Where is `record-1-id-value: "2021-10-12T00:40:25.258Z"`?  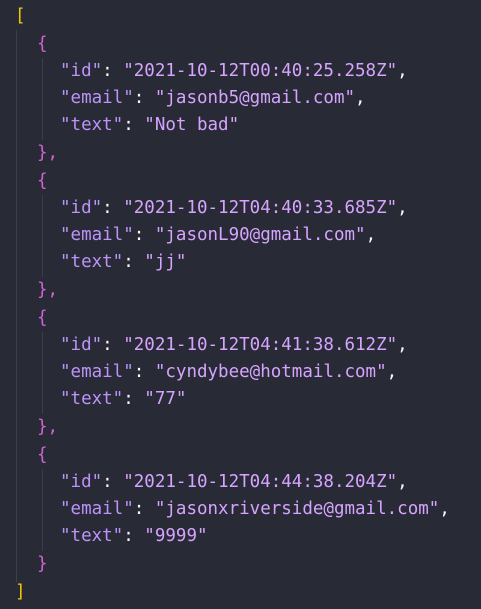
record-1-id-value: "2021-10-12T00:40:25.258Z" is located at coordinates (260, 71).